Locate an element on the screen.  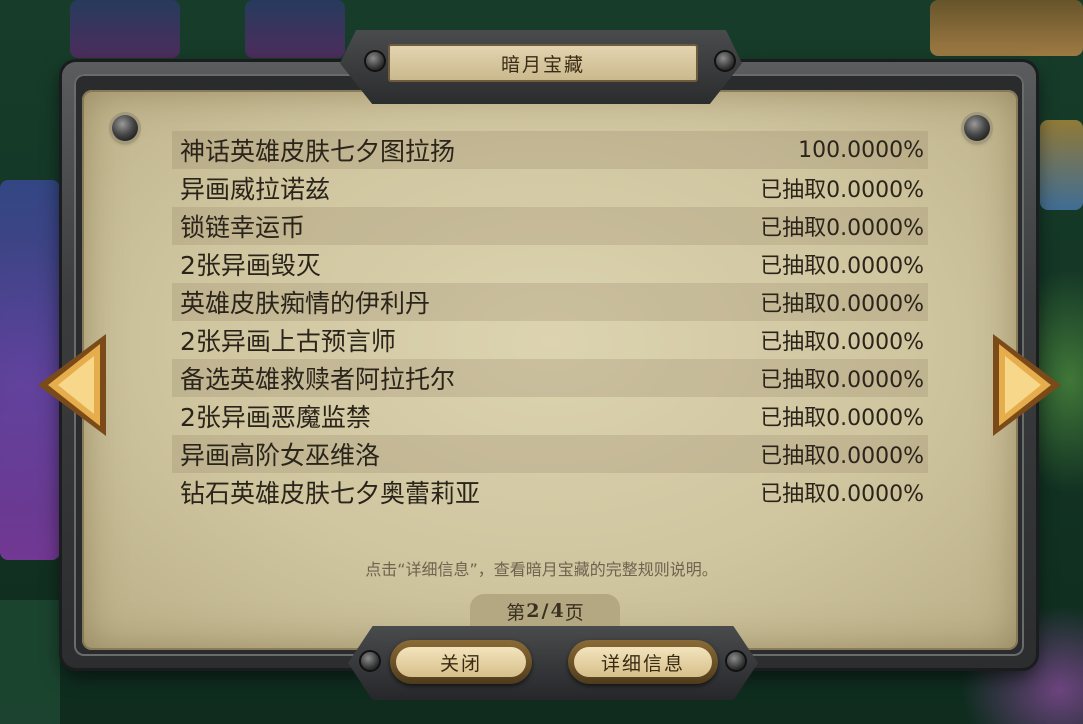
dialog-title: 暗月宝藏 is located at coordinates (543, 63).